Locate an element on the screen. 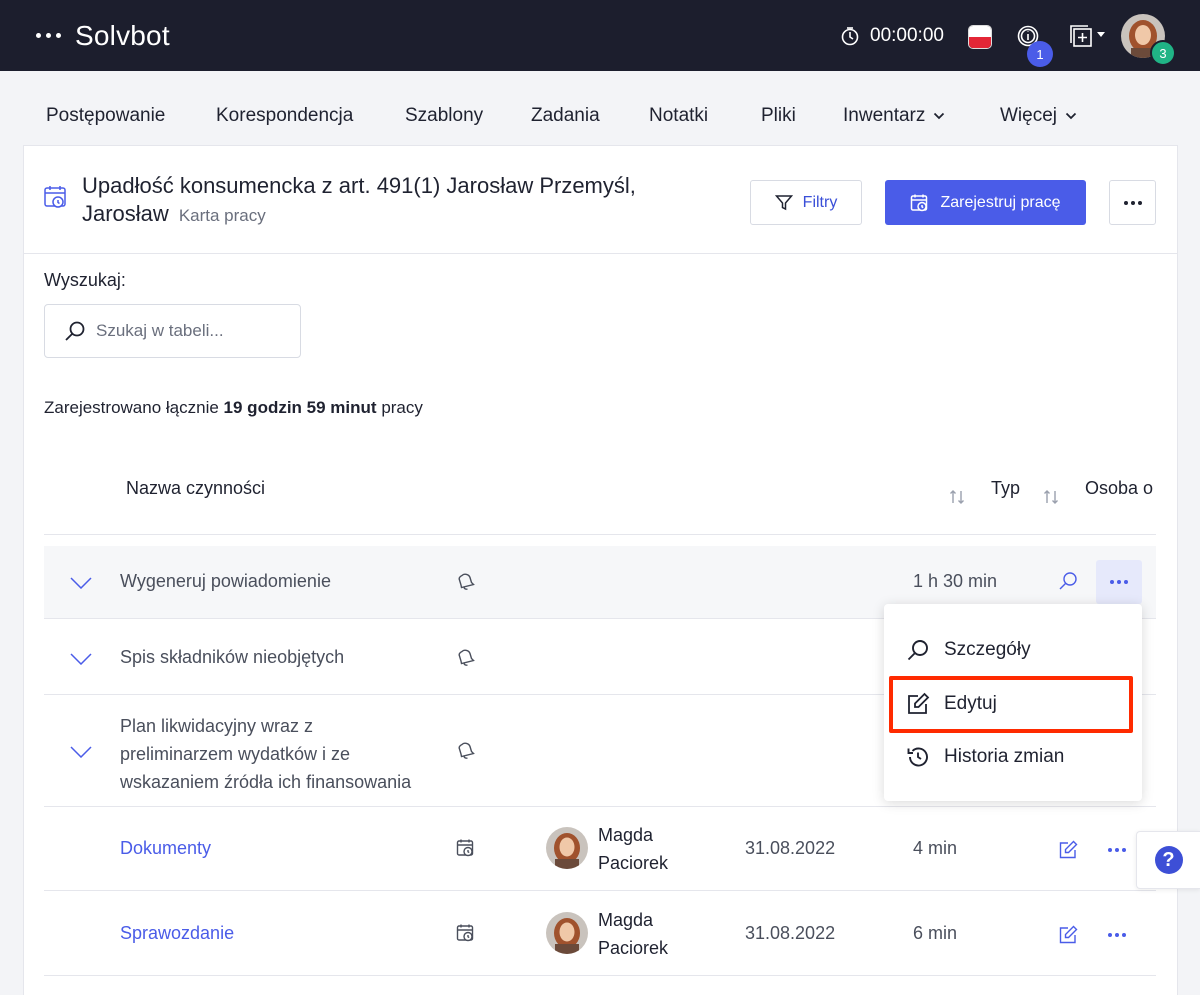 This screenshot has height=995, width=1200. page-subtitle: Karta pracy is located at coordinates (222, 215).